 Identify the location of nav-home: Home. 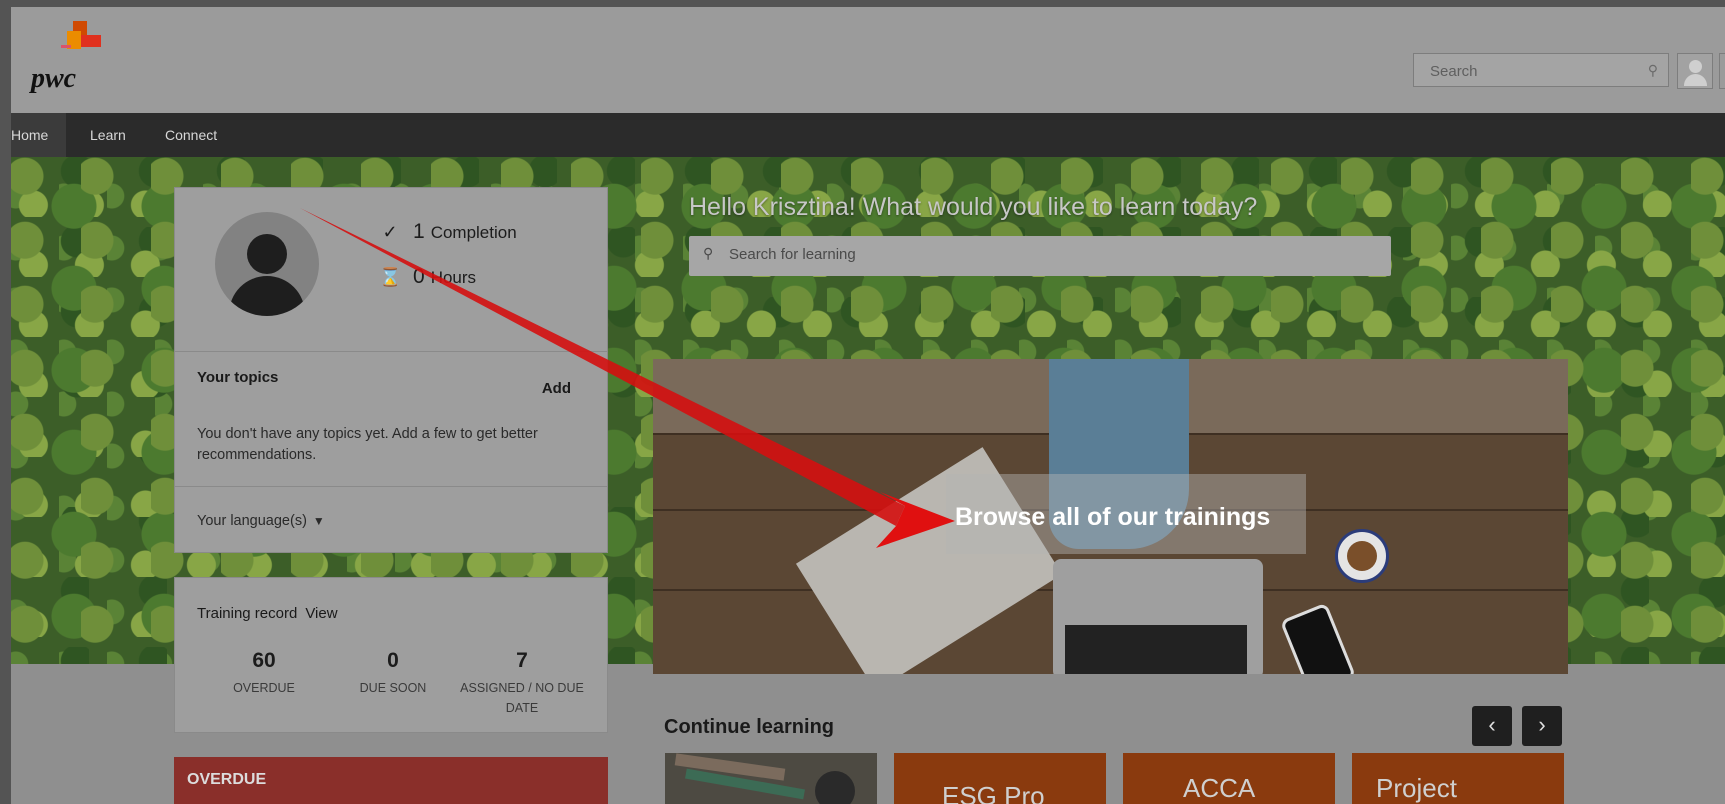
(39, 135).